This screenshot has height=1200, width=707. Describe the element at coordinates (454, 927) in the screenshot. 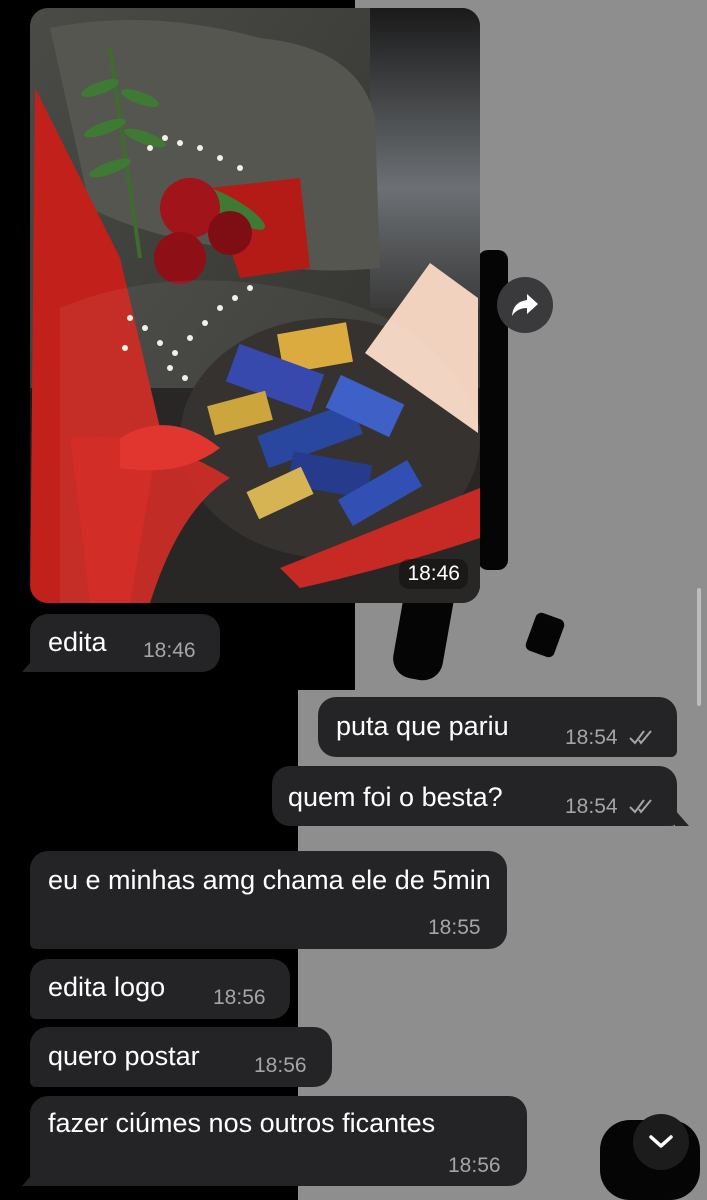

I see `message-time: 18:55` at that location.